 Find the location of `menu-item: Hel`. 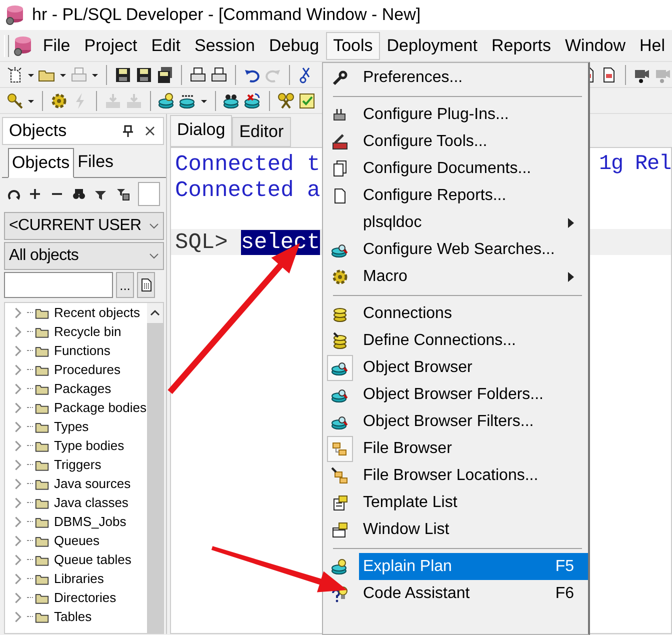

menu-item: Hel is located at coordinates (652, 46).